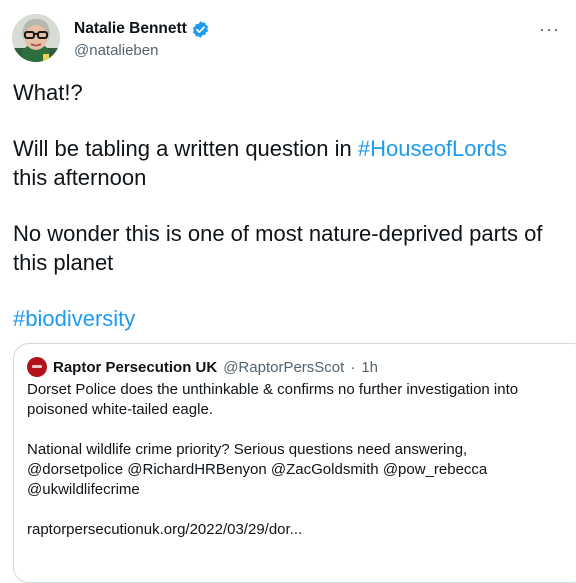 The image size is (576, 583). I want to click on quoted-author-avatar, so click(37, 367).